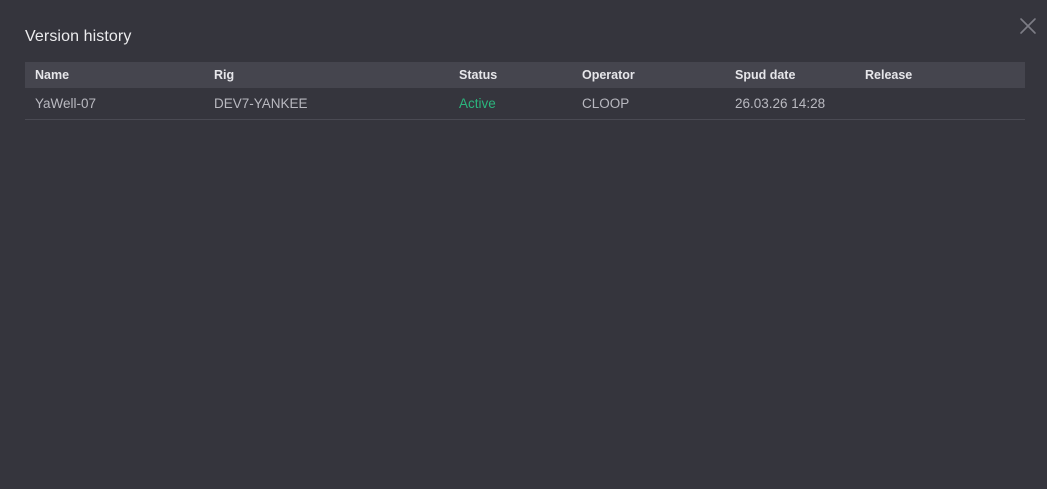 This screenshot has width=1047, height=489. Describe the element at coordinates (261, 103) in the screenshot. I see `cell-rig: DEV7-YANKEE` at that location.